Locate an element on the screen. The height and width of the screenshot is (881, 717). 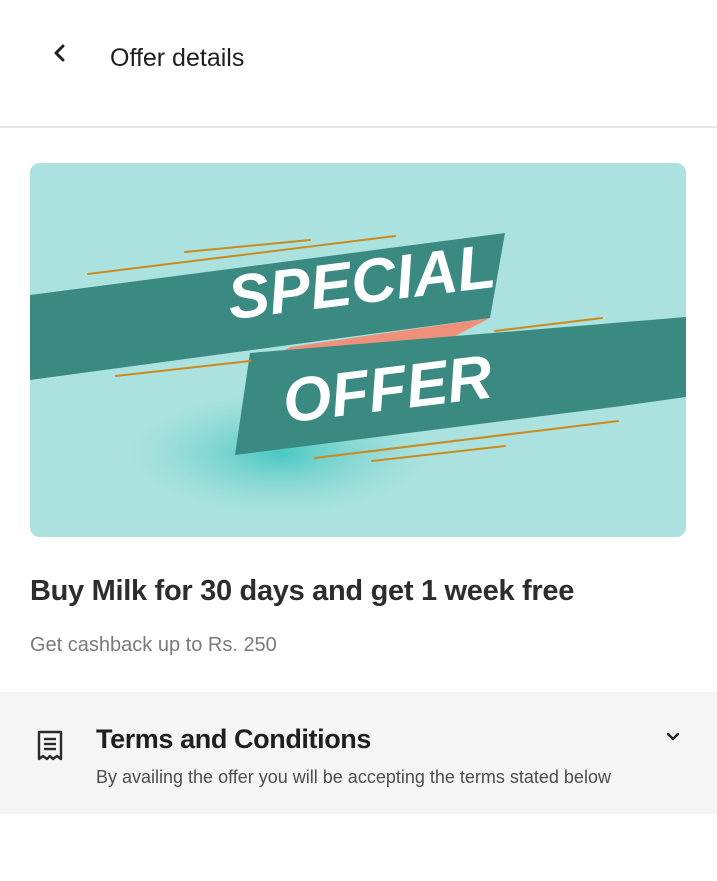
back-button is located at coordinates (60, 53).